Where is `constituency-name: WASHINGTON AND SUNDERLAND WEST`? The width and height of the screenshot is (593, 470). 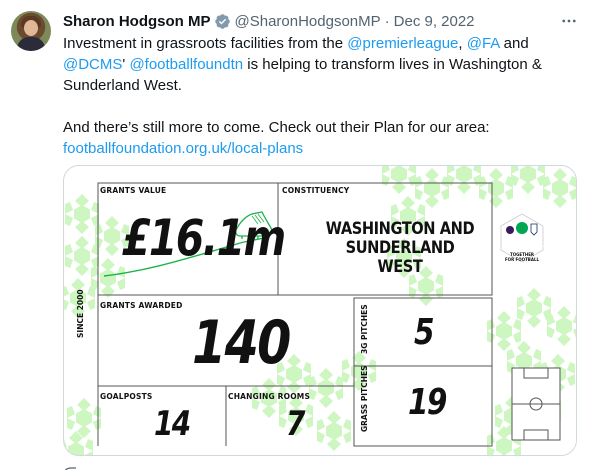
constituency-name: WASHINGTON AND SUNDERLAND WEST is located at coordinates (400, 248).